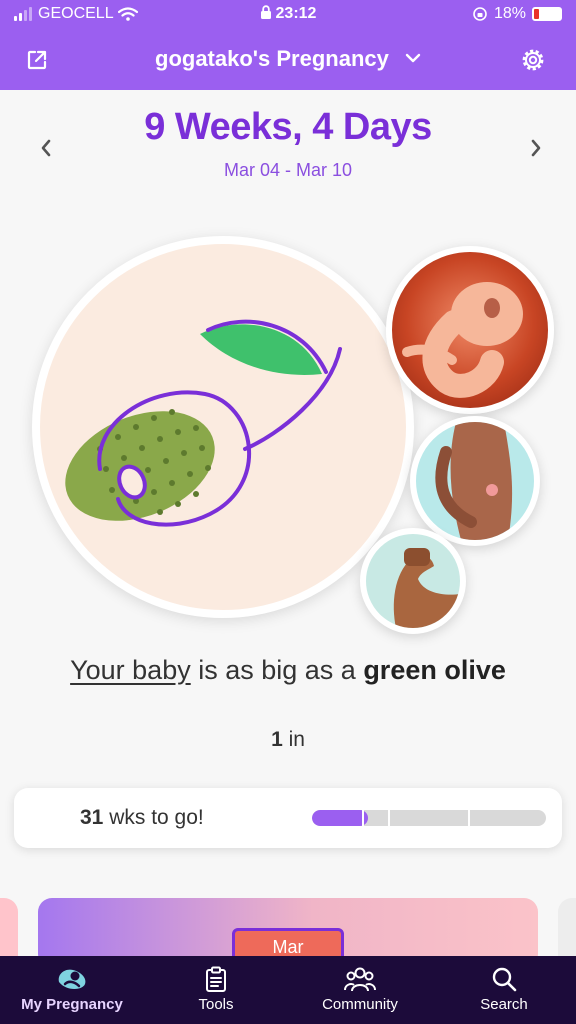 Image resolution: width=576 pixels, height=1024 pixels. I want to click on length-value: 1, so click(277, 739).